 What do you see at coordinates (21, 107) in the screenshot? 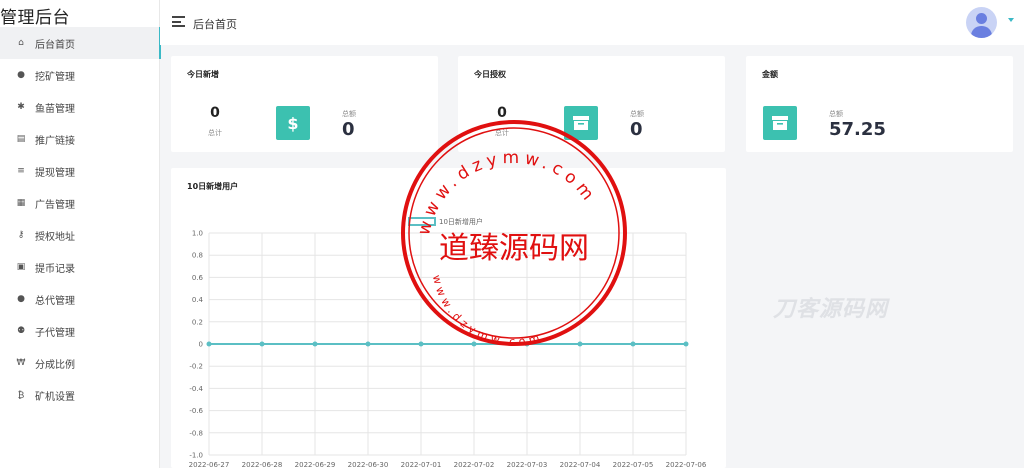
I see `bug-icon: ✱` at bounding box center [21, 107].